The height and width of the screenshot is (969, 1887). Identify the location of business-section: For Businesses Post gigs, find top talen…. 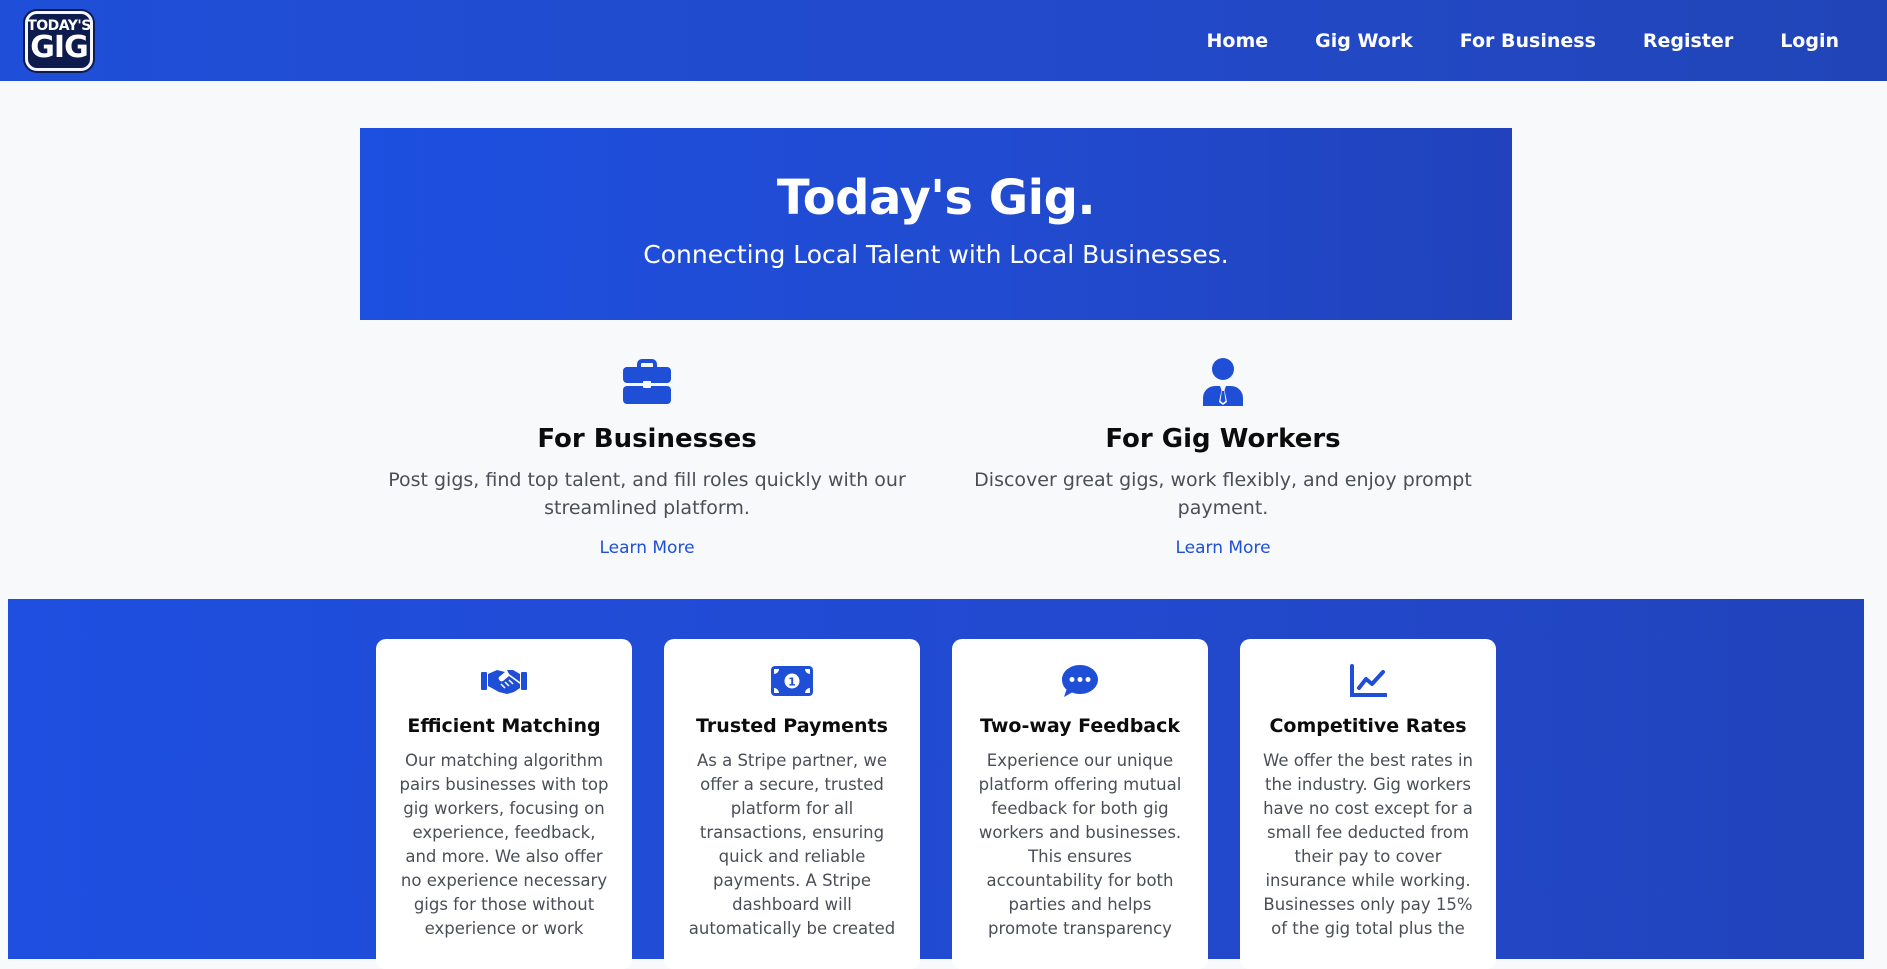
(647, 457).